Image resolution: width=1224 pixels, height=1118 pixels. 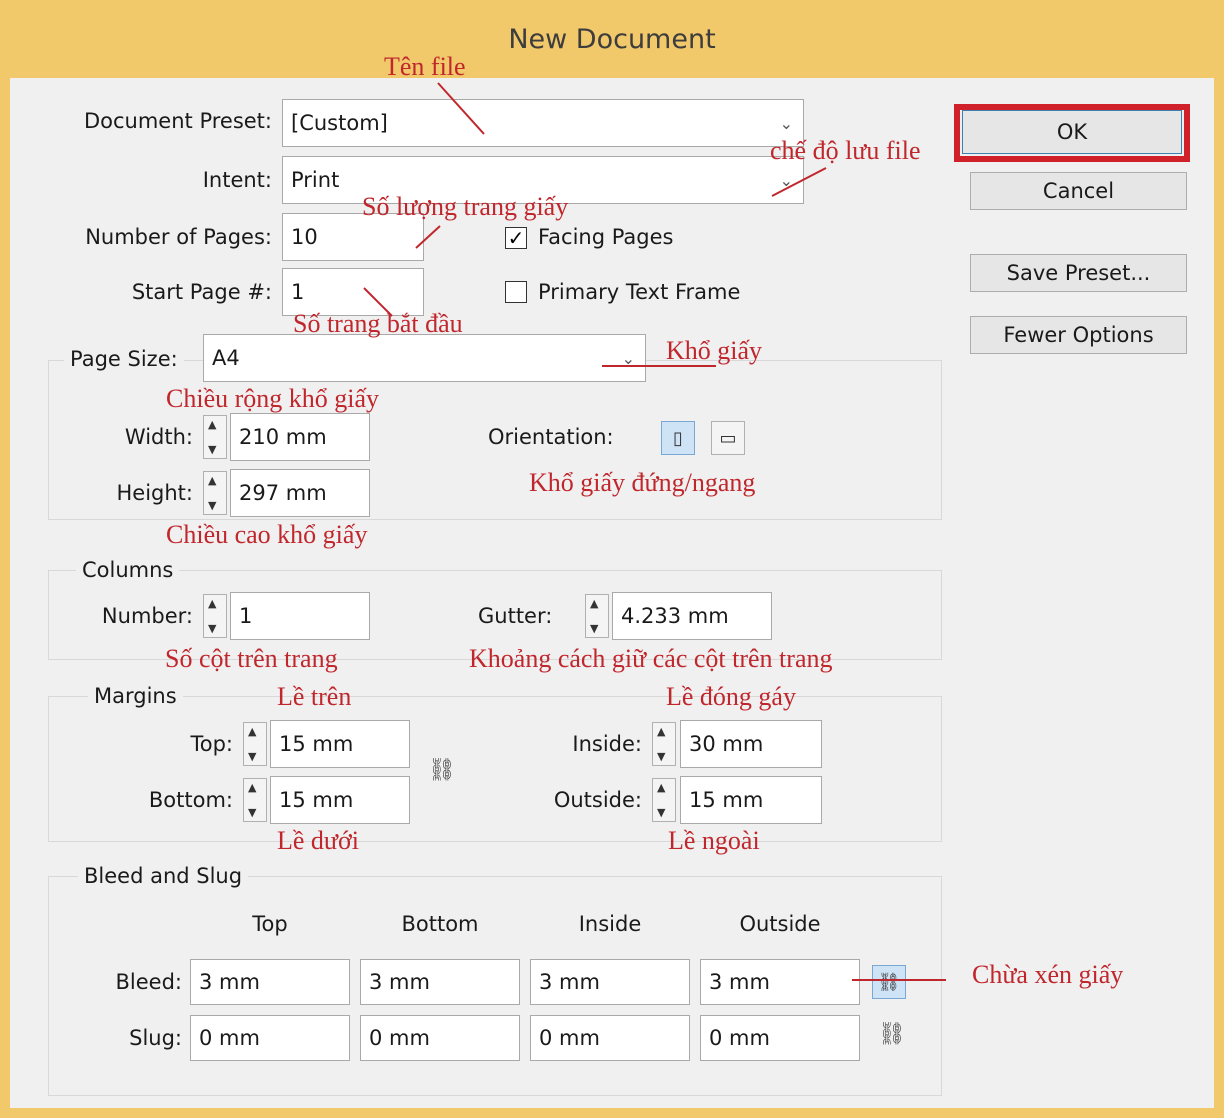 I want to click on annotation-paper-height: Chiều cao khổ giấy, so click(x=267, y=534).